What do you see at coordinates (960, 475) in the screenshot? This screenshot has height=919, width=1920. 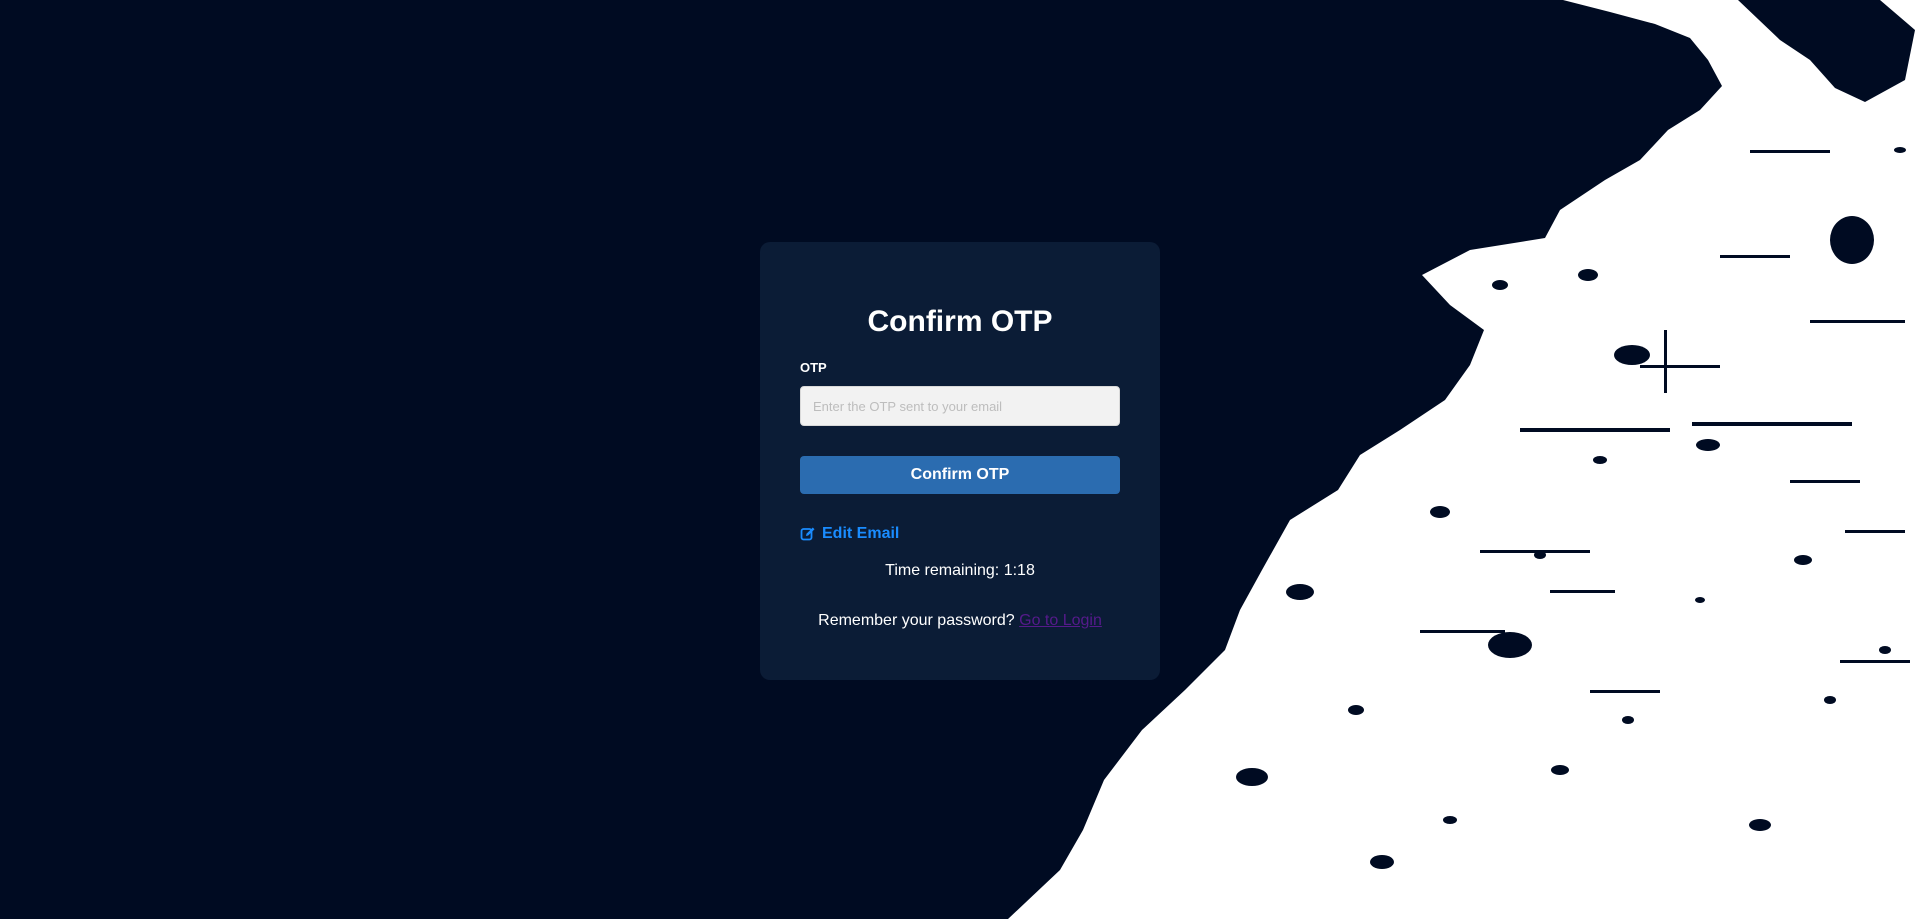 I see `confirm-otp-button: Confirm OTP` at bounding box center [960, 475].